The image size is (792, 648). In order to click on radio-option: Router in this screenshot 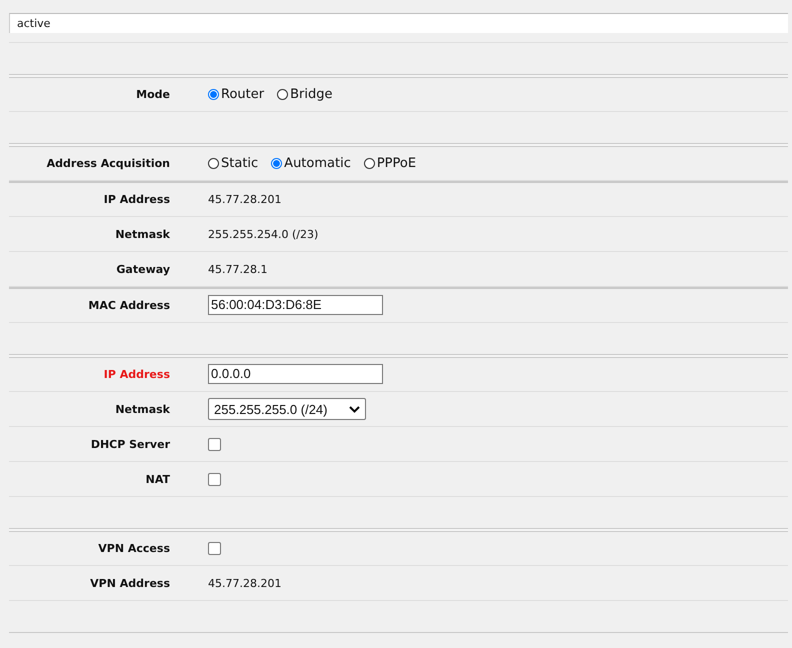, I will do `click(236, 94)`.